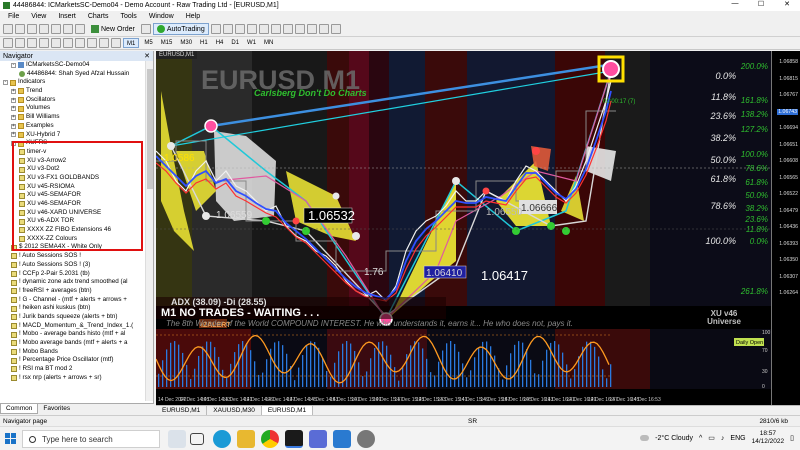 Image resolution: width=800 pixels, height=450 pixels. Describe the element at coordinates (13, 16) in the screenshot. I see `menu-file: File` at that location.